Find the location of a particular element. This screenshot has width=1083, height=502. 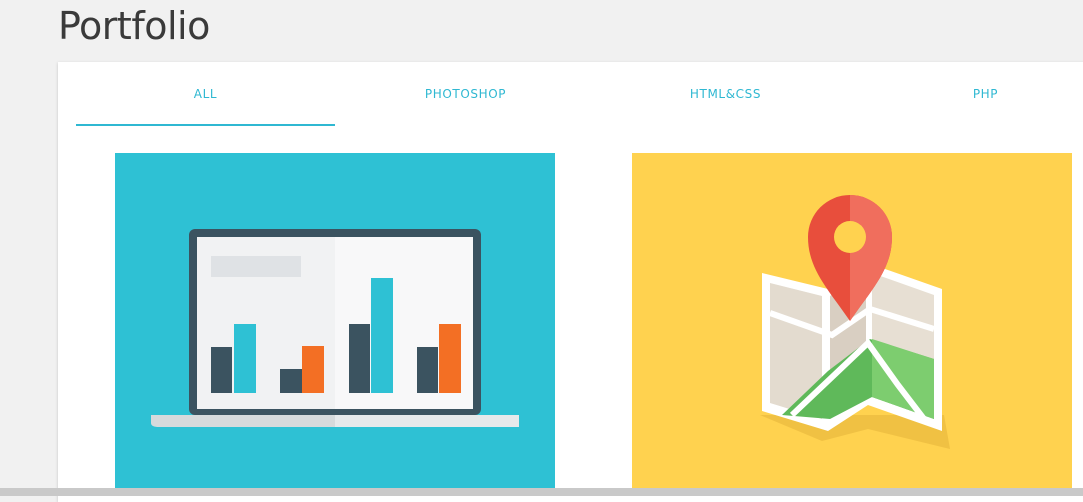

page-title: Portfolio is located at coordinates (134, 26).